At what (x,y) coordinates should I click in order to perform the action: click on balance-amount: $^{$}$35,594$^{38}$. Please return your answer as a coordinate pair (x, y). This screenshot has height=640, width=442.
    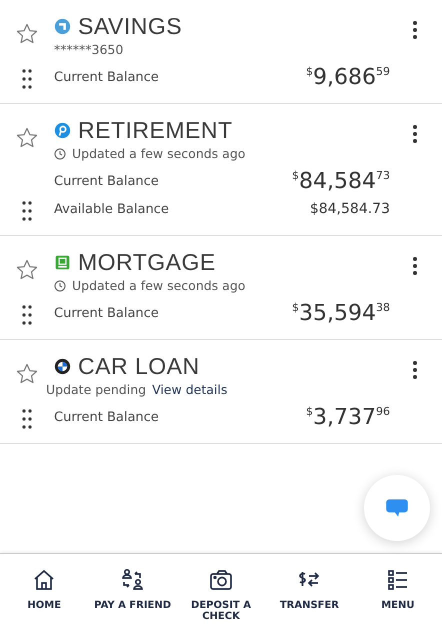
    Looking at the image, I should click on (341, 313).